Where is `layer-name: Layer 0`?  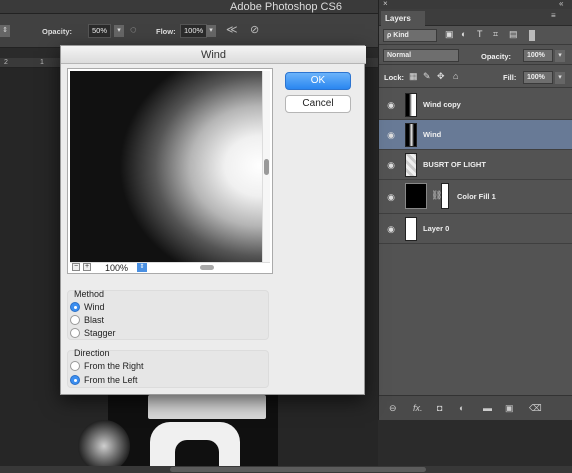 layer-name: Layer 0 is located at coordinates (436, 228).